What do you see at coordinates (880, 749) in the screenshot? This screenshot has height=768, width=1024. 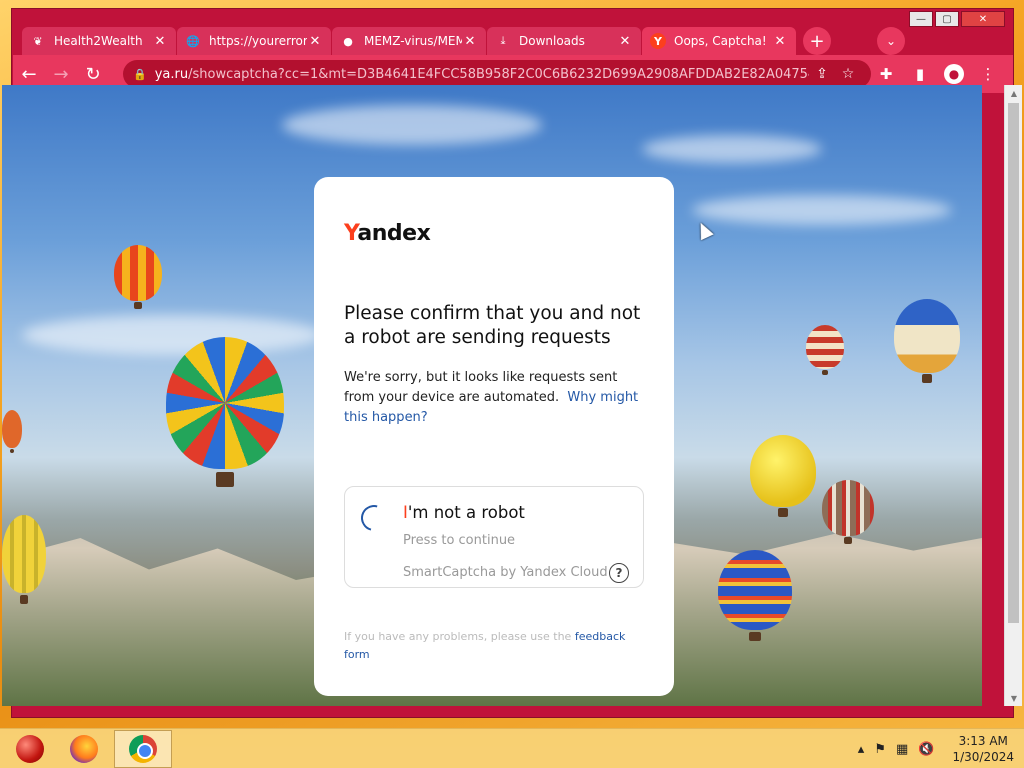 I see `action-center-flag-icon: ⚑` at bounding box center [880, 749].